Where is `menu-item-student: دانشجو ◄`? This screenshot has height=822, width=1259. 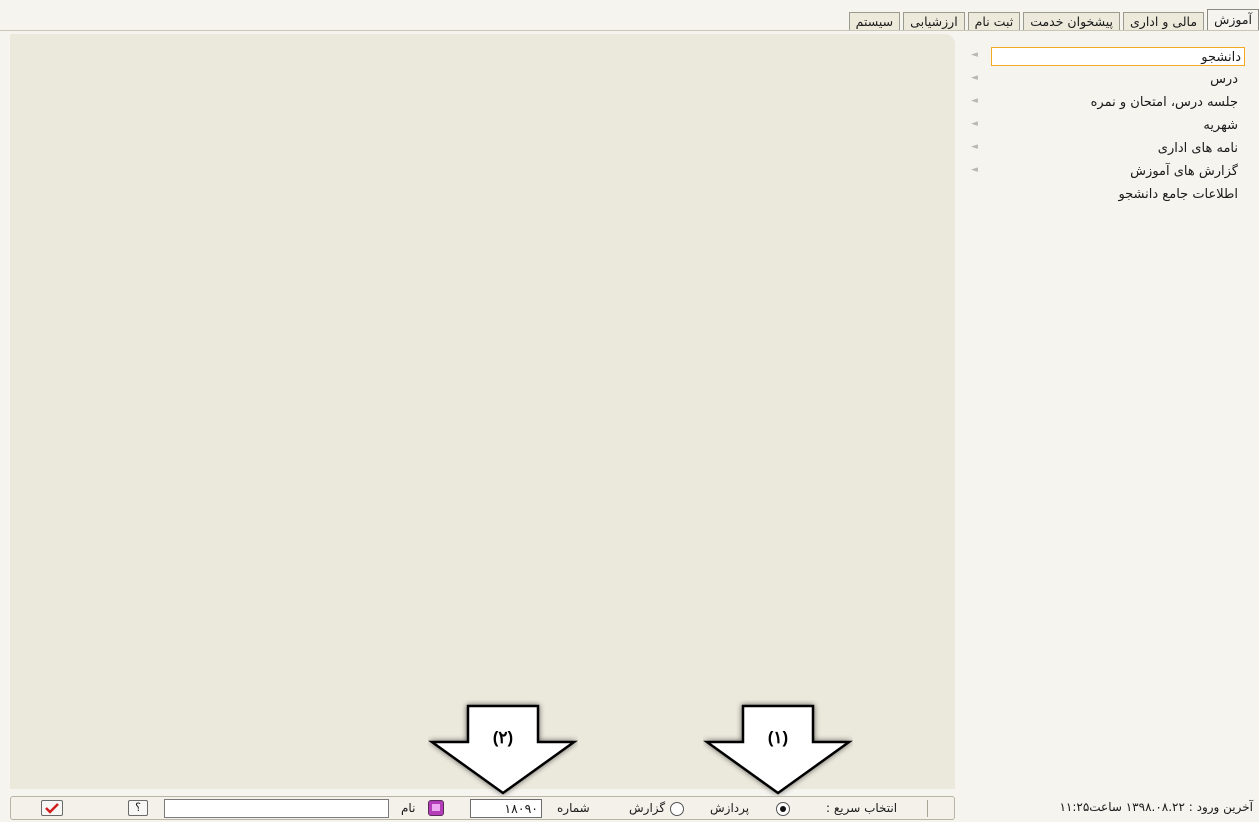
menu-item-student: دانشجو ◄ is located at coordinates (1109, 56).